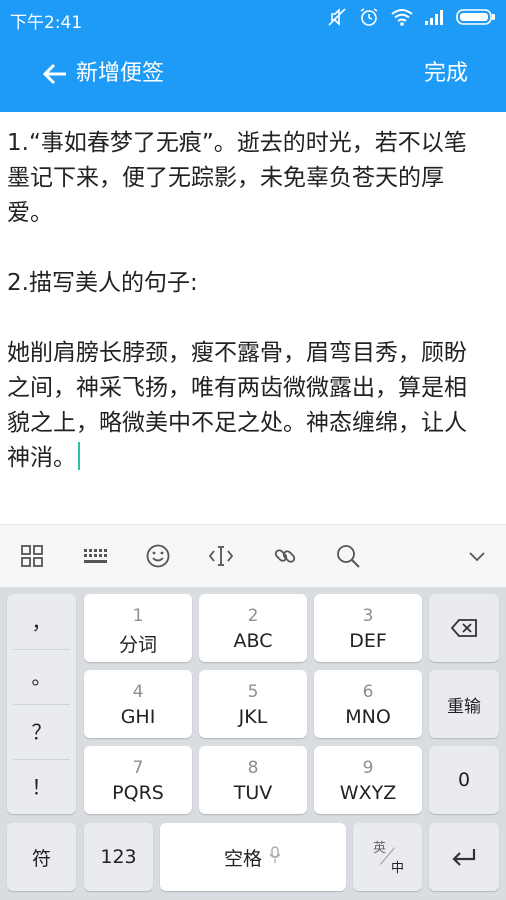 This screenshot has height=900, width=506. I want to click on space-label: 空格, so click(242, 858).